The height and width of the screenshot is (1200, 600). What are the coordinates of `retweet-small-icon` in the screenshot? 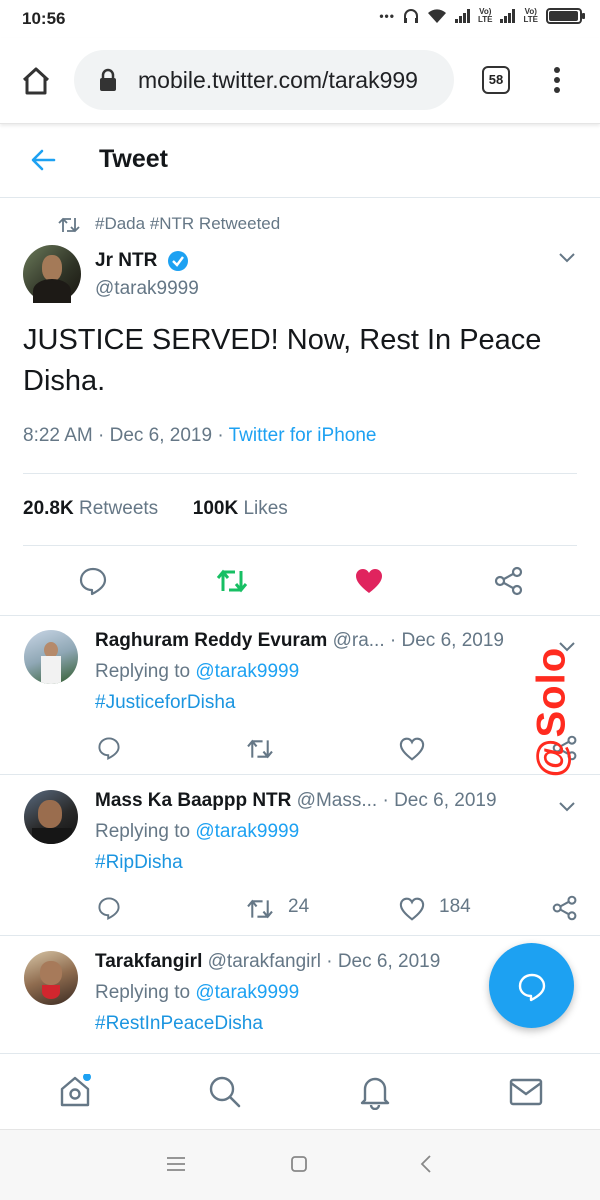 It's located at (69, 225).